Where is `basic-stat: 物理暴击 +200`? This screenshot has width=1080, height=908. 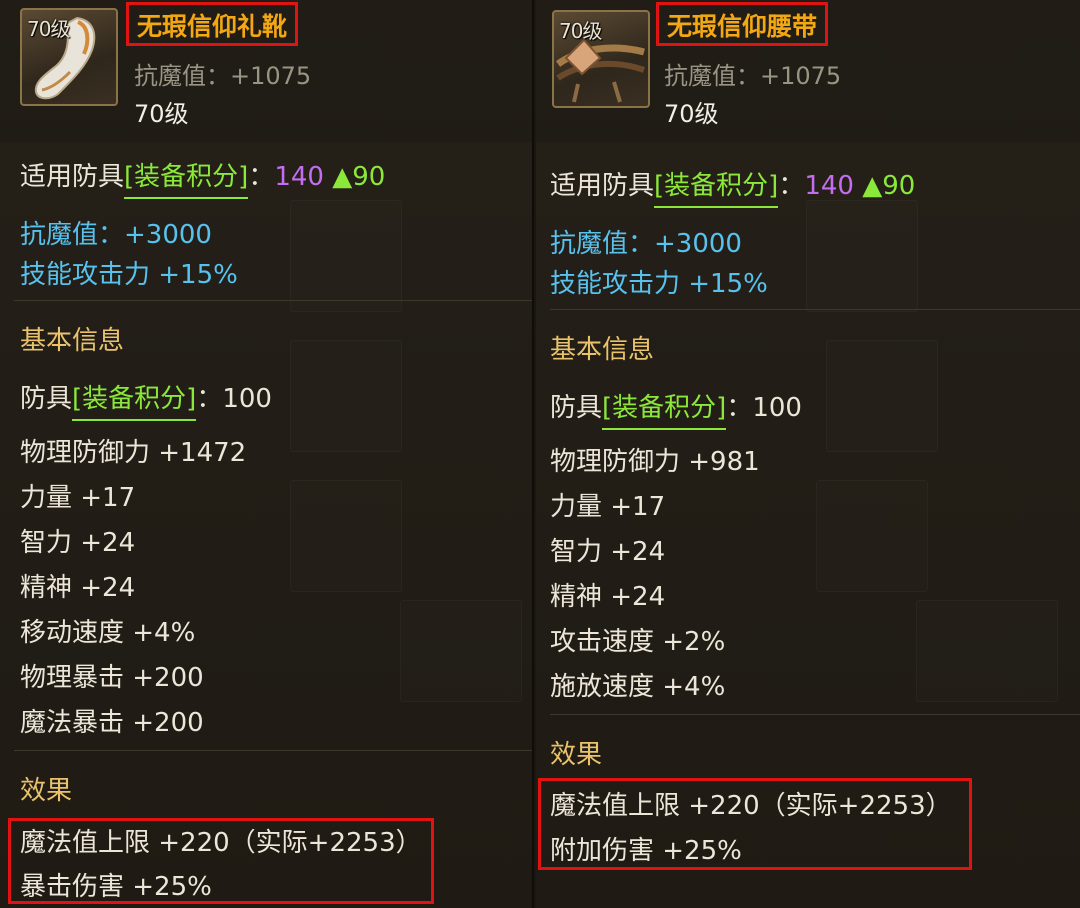 basic-stat: 物理暴击 +200 is located at coordinates (112, 678).